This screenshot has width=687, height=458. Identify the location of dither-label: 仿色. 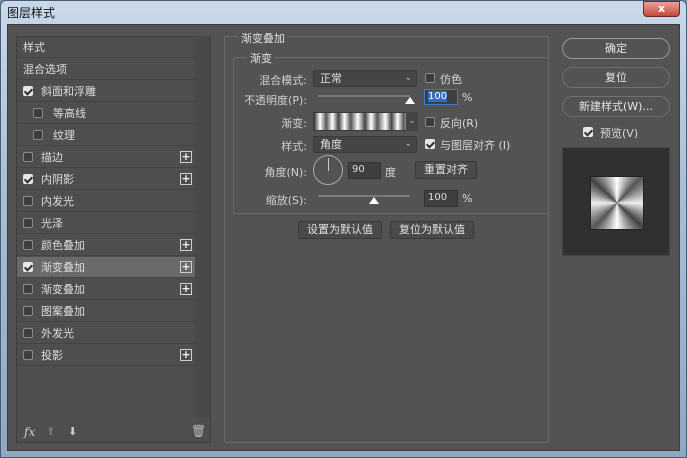
(451, 79).